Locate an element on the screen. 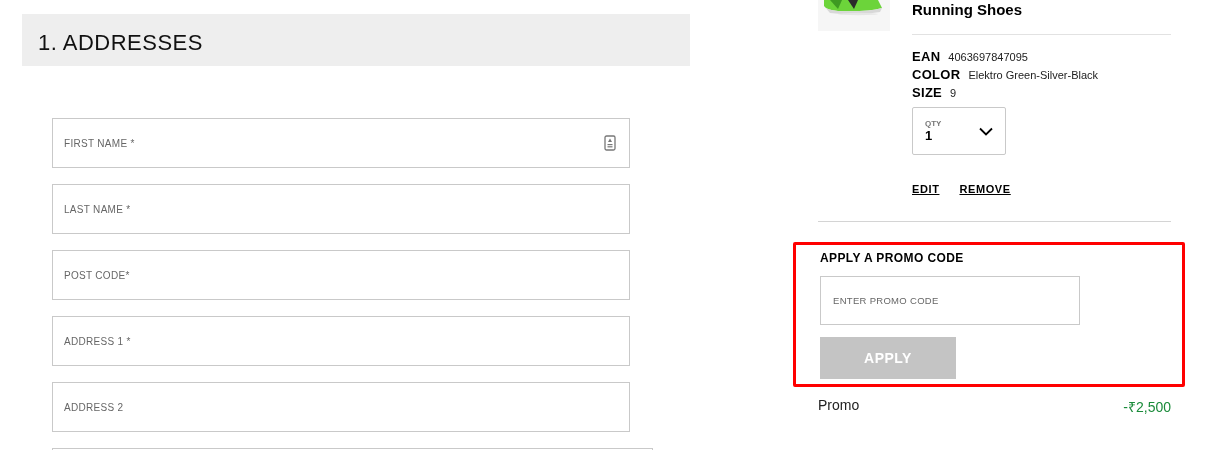  input-field: POST CODE* is located at coordinates (341, 275).